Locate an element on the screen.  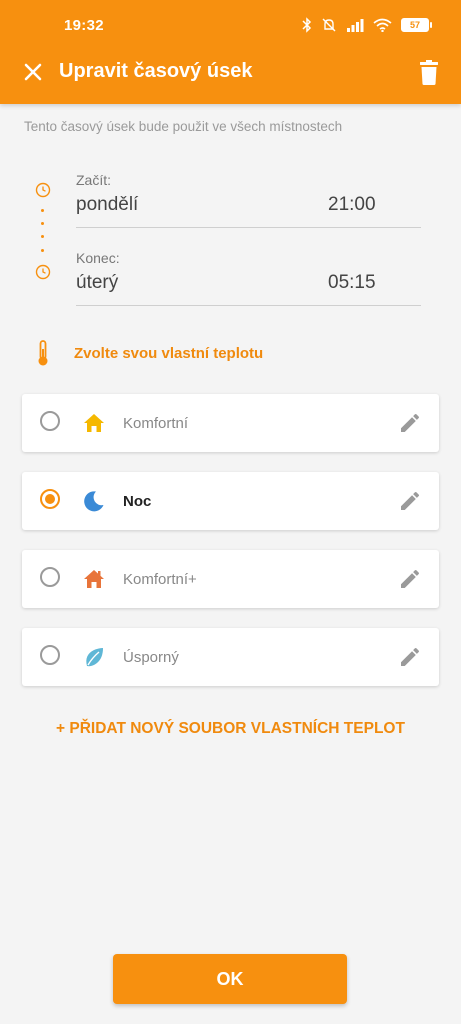
start-day: pondělí is located at coordinates (107, 205).